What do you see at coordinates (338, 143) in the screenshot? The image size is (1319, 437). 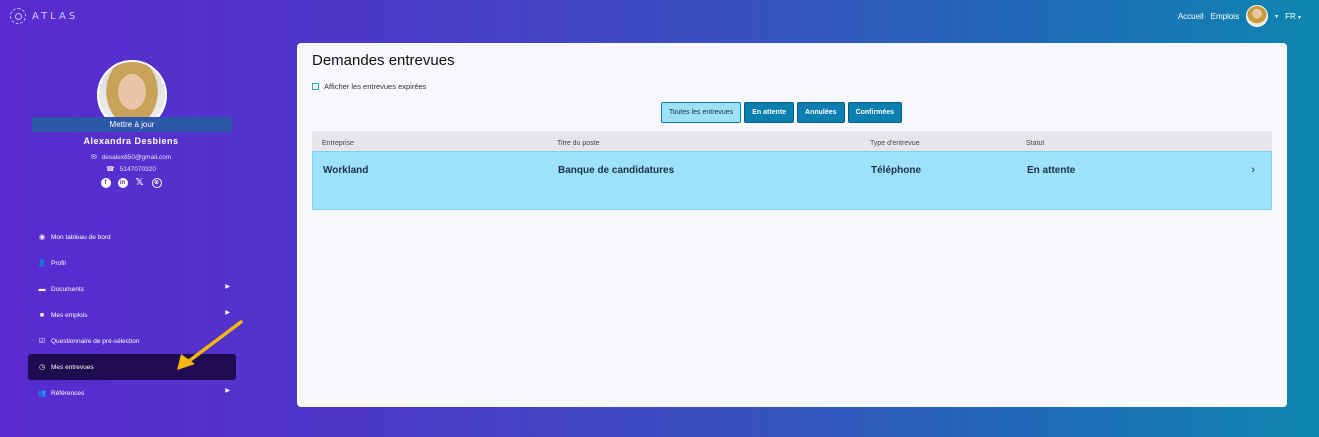 I see `column-header-company: Entreprise` at bounding box center [338, 143].